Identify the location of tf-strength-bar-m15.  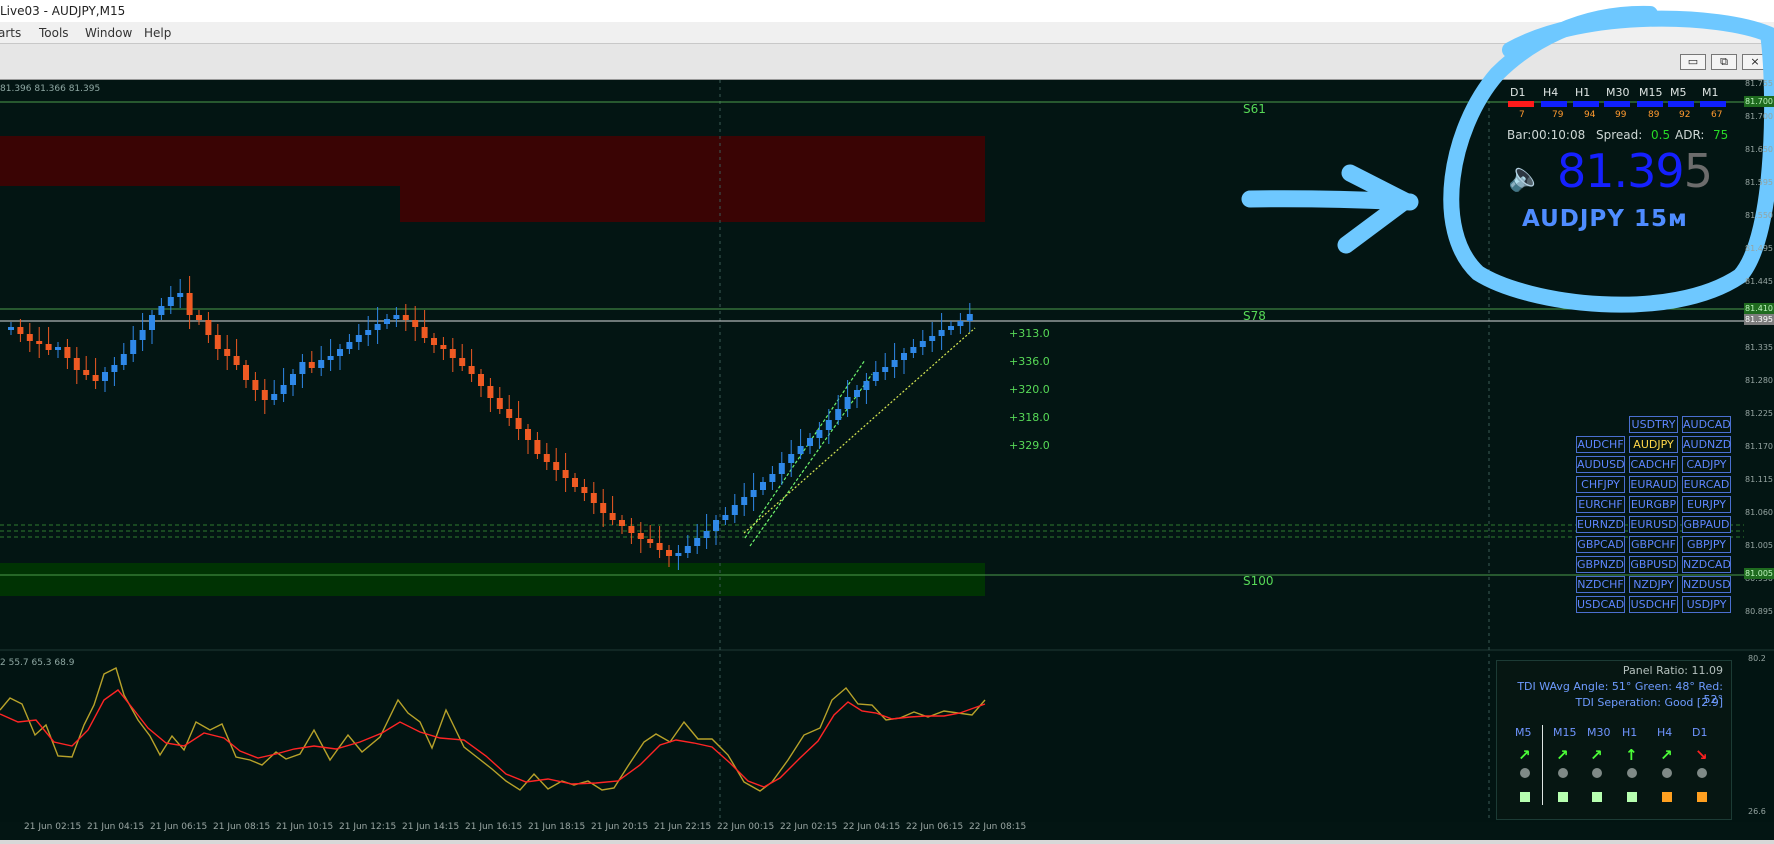
(1650, 104).